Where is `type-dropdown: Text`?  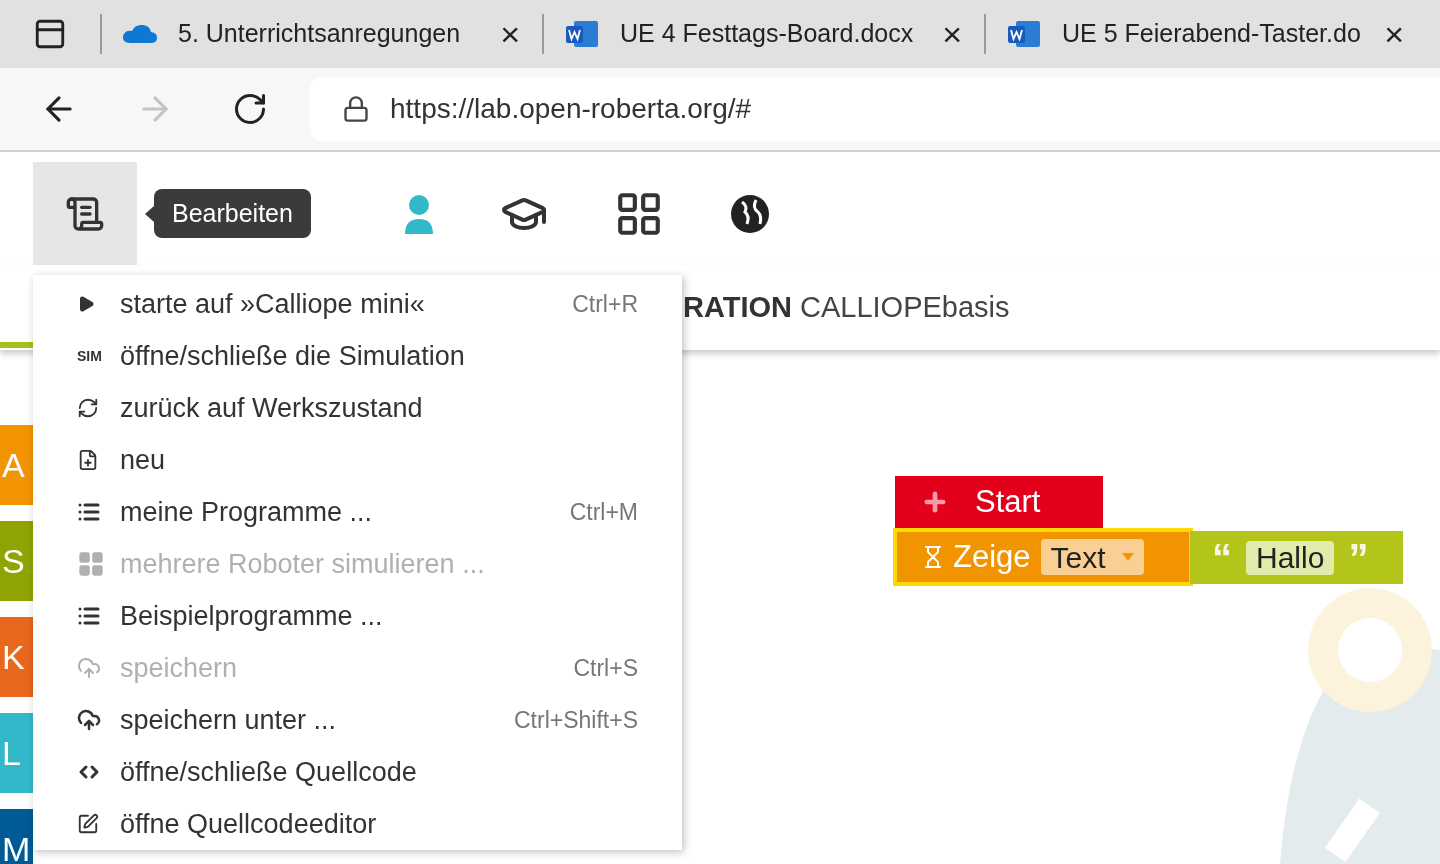 type-dropdown: Text is located at coordinates (1092, 557).